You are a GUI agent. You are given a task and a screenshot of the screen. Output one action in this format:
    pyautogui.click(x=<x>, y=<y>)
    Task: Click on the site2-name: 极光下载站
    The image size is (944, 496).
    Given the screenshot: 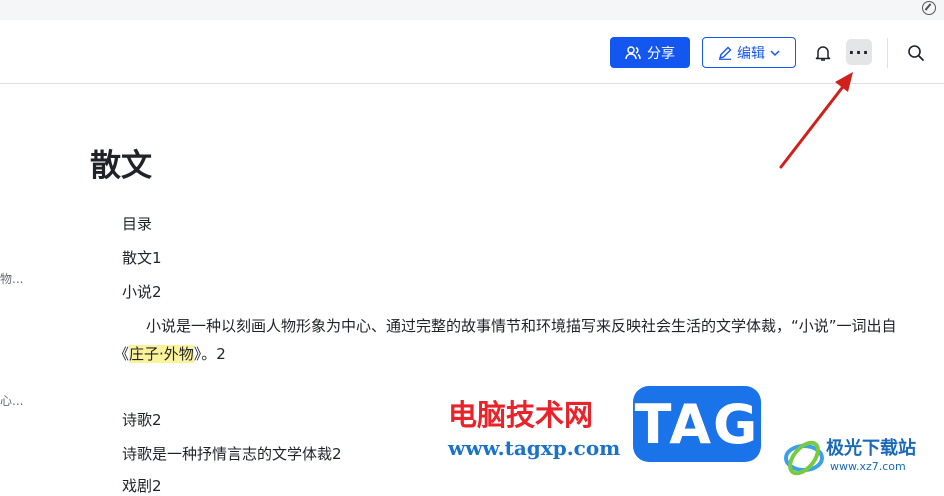 What is the action you would take?
    pyautogui.click(x=871, y=448)
    